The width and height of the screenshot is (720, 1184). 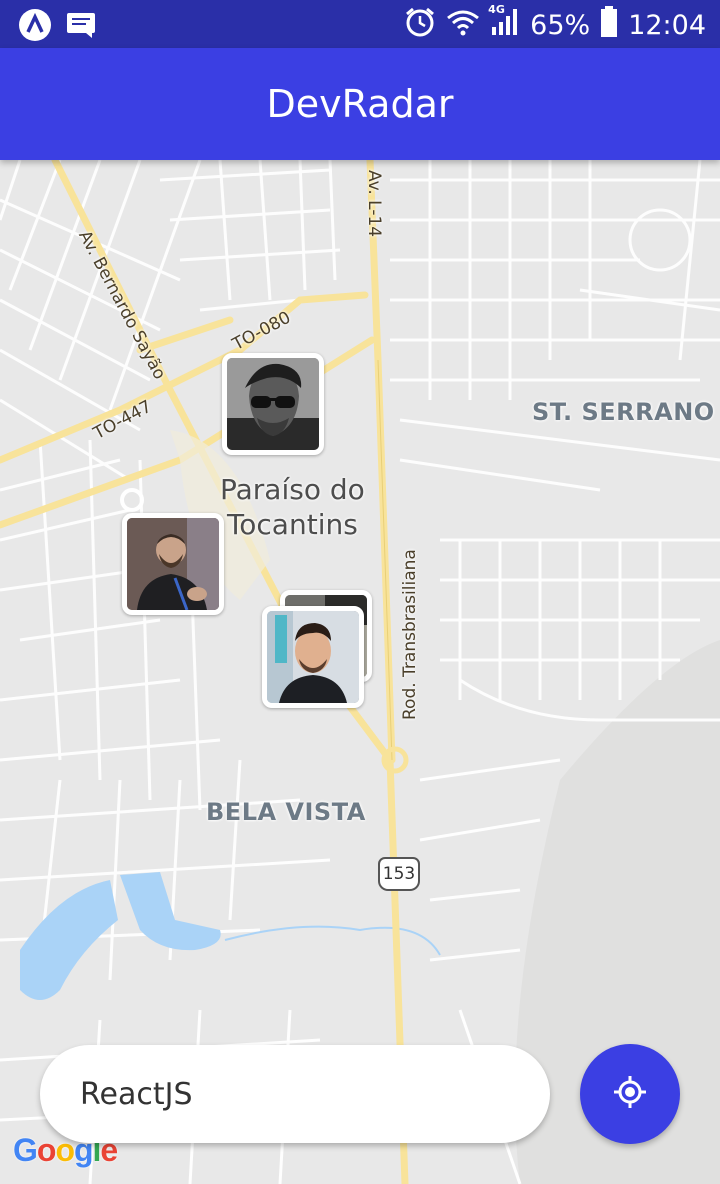 What do you see at coordinates (360, 24) in the screenshot?
I see `status-bar: 4G 65% 12:04` at bounding box center [360, 24].